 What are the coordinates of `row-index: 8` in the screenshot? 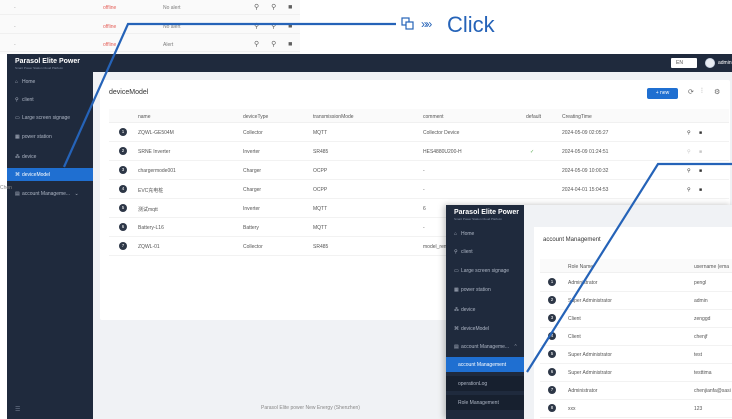 It's located at (552, 408).